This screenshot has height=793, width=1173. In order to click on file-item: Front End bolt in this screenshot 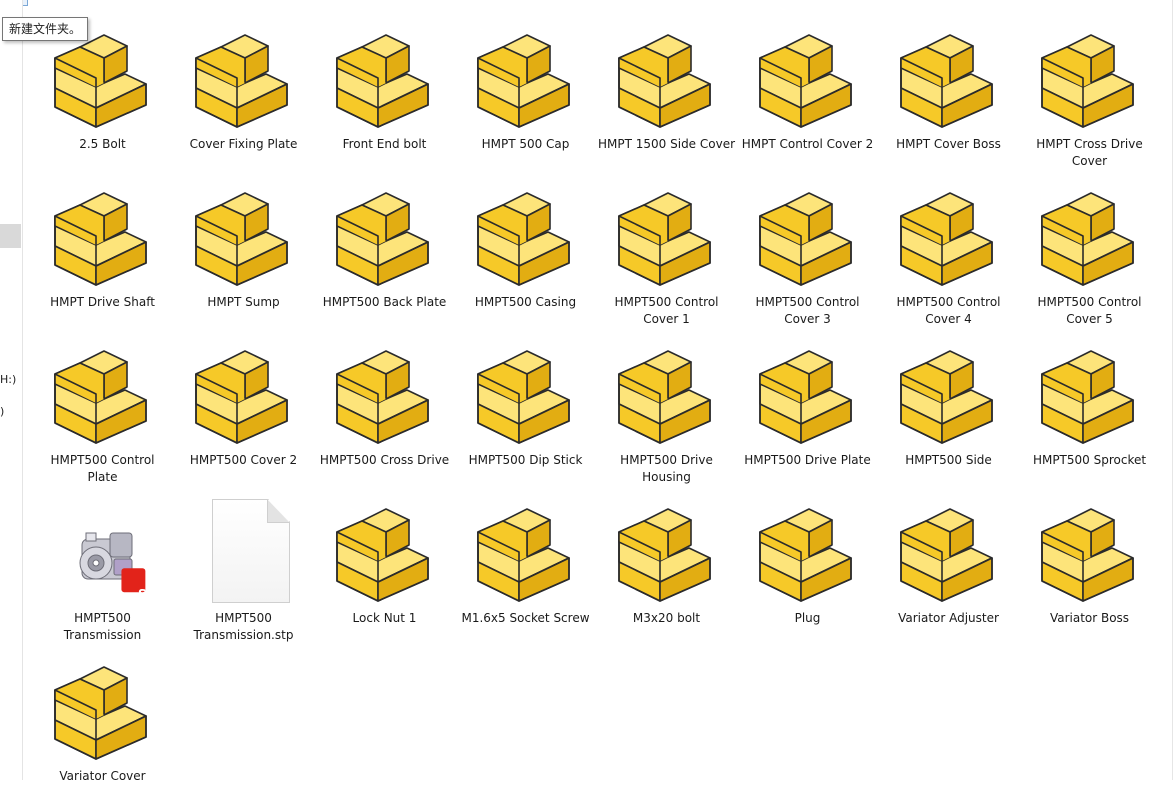, I will do `click(384, 82)`.